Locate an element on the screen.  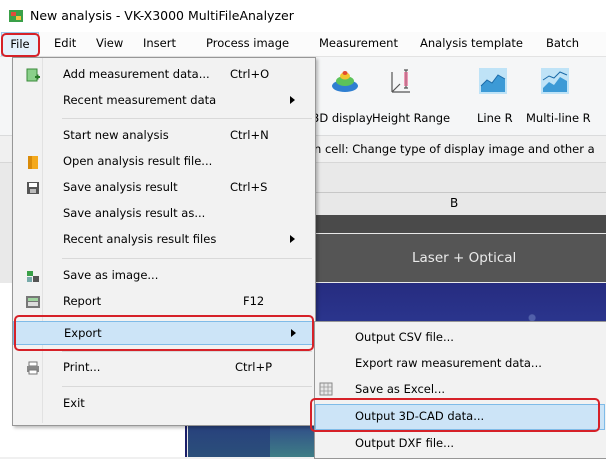
menu-item-add-measurement-data: Add measurement data... Ctrl+O is located at coordinates (163, 75).